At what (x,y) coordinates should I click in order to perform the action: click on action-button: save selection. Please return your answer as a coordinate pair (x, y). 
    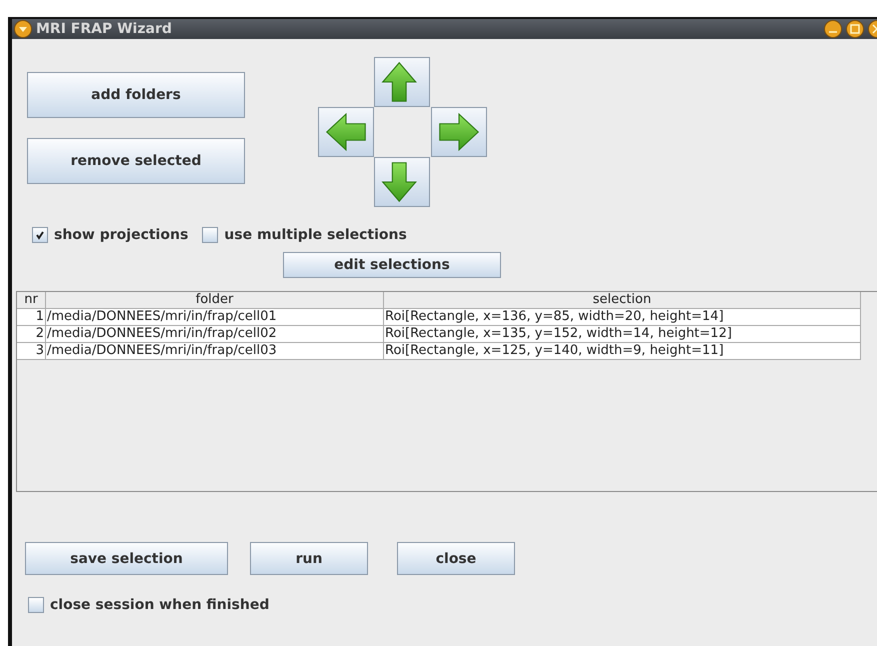
    Looking at the image, I should click on (126, 558).